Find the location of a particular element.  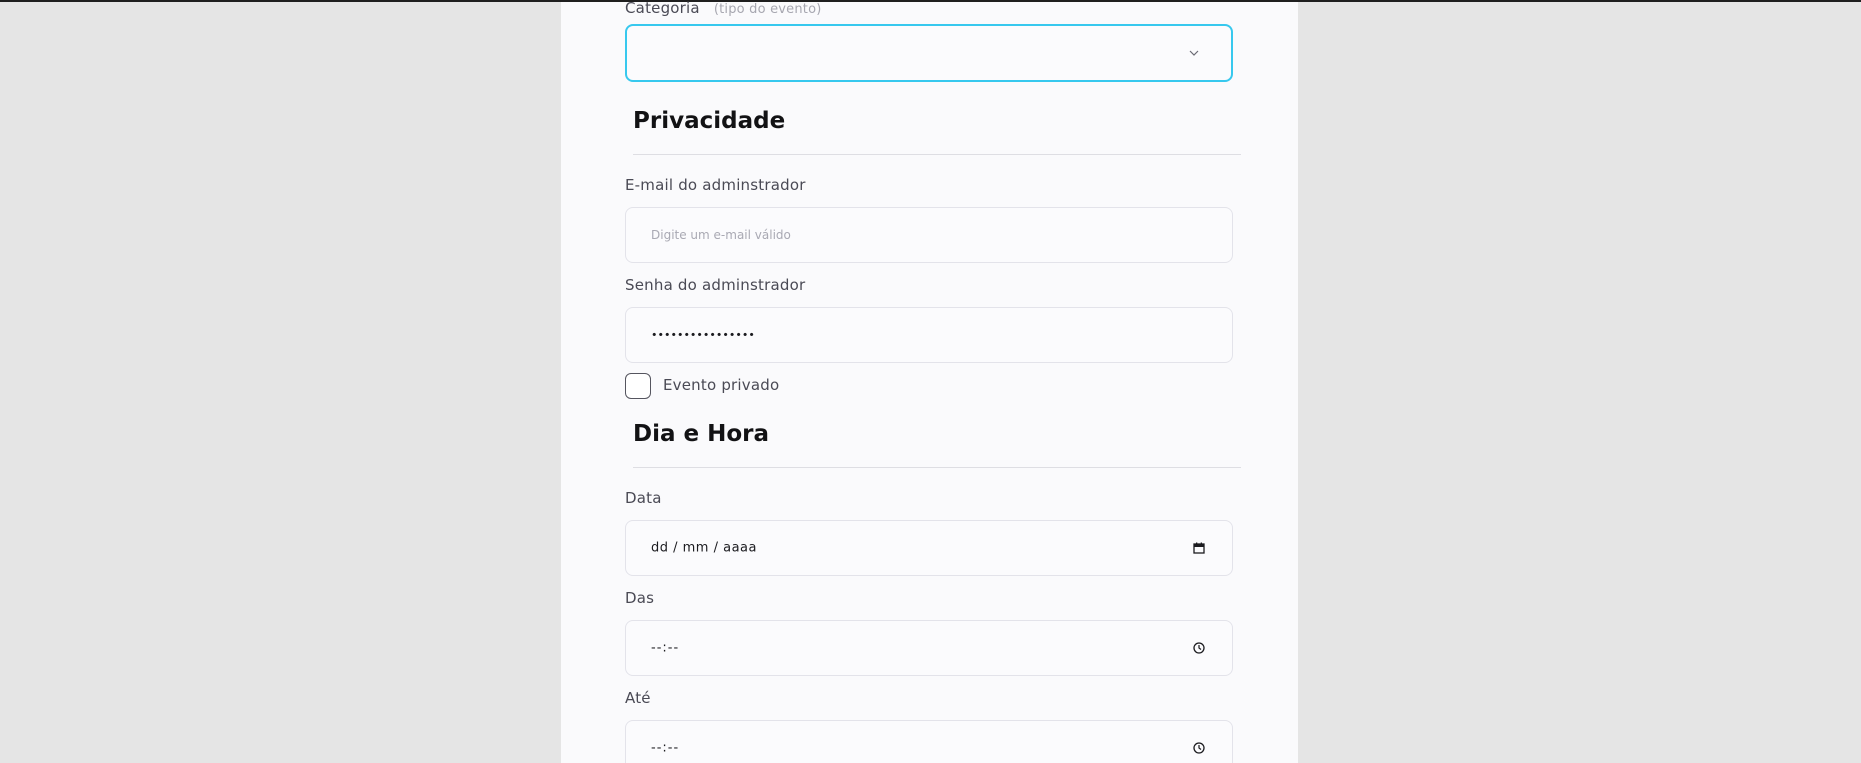

chevron-down-icon is located at coordinates (1194, 53).